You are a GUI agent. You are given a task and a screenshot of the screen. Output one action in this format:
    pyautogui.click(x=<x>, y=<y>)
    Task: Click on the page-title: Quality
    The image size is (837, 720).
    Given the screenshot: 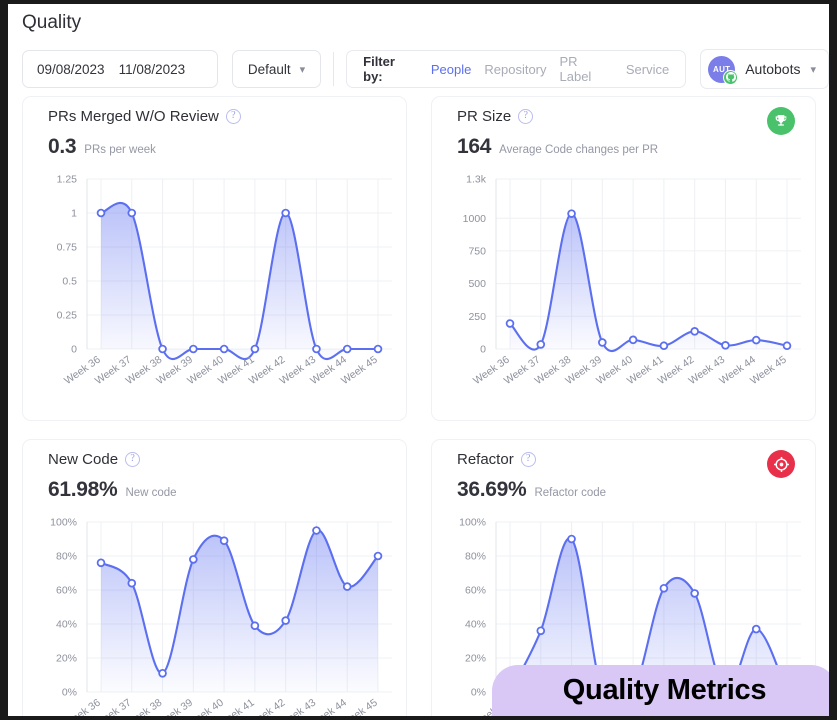 What is the action you would take?
    pyautogui.click(x=52, y=22)
    